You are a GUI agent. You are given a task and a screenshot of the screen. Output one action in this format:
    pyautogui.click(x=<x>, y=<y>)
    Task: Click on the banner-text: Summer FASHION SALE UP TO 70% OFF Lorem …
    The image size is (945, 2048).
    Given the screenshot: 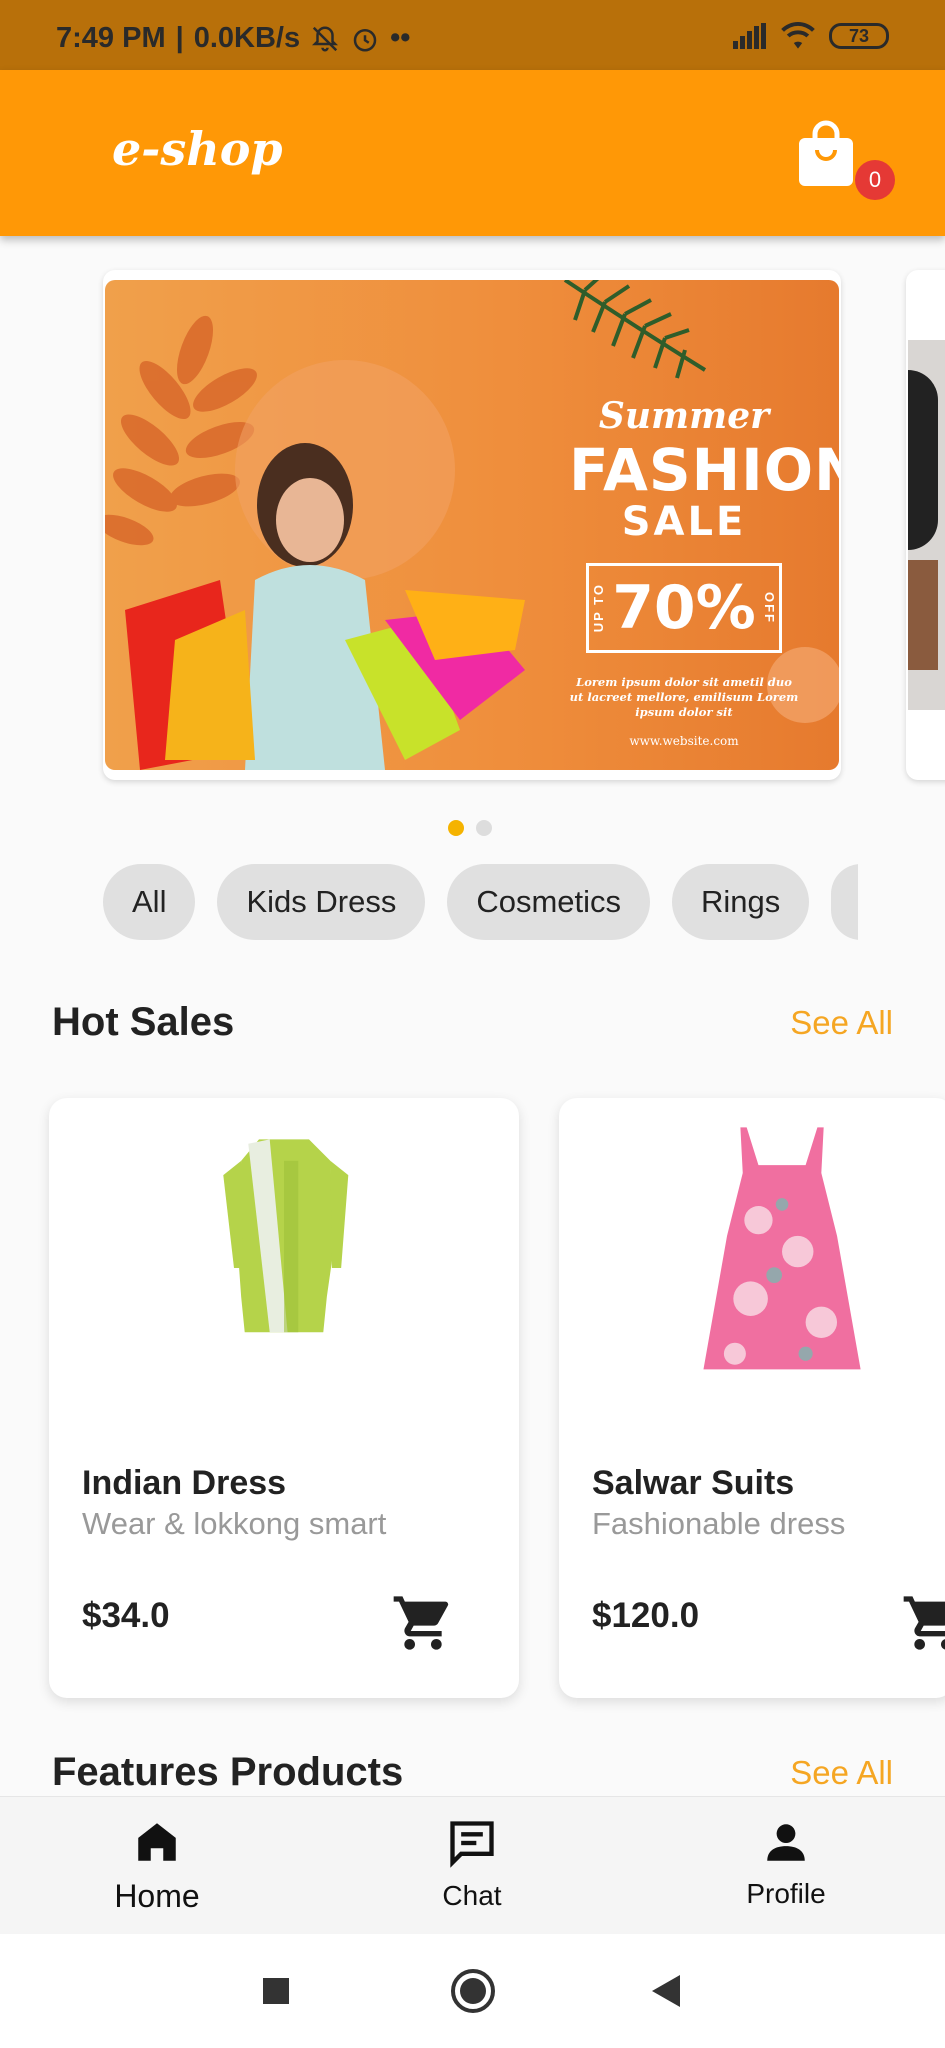 What is the action you would take?
    pyautogui.click(x=704, y=571)
    